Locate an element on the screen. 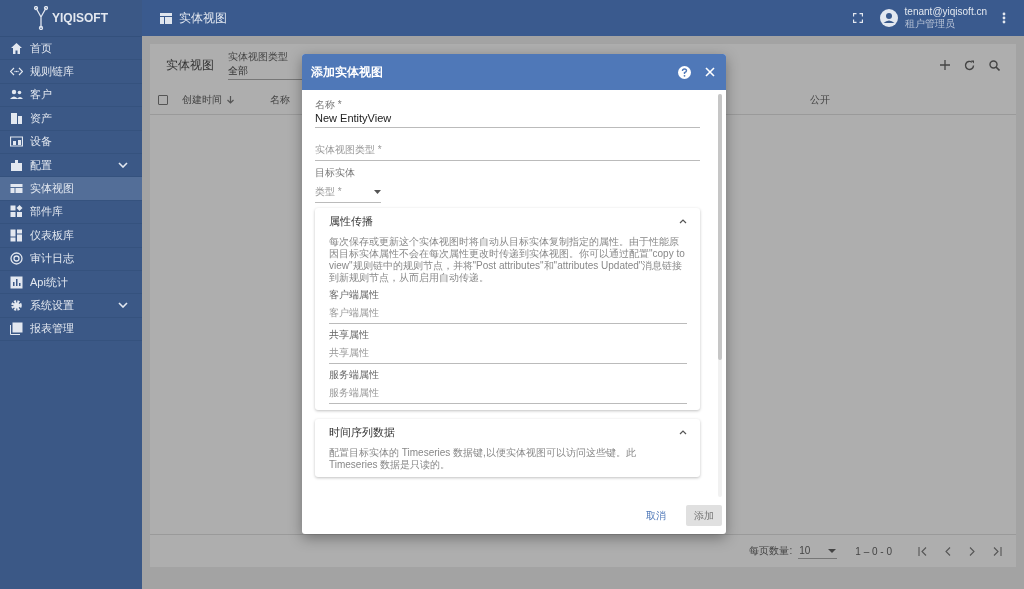  page-size-select: 10 is located at coordinates (818, 551).